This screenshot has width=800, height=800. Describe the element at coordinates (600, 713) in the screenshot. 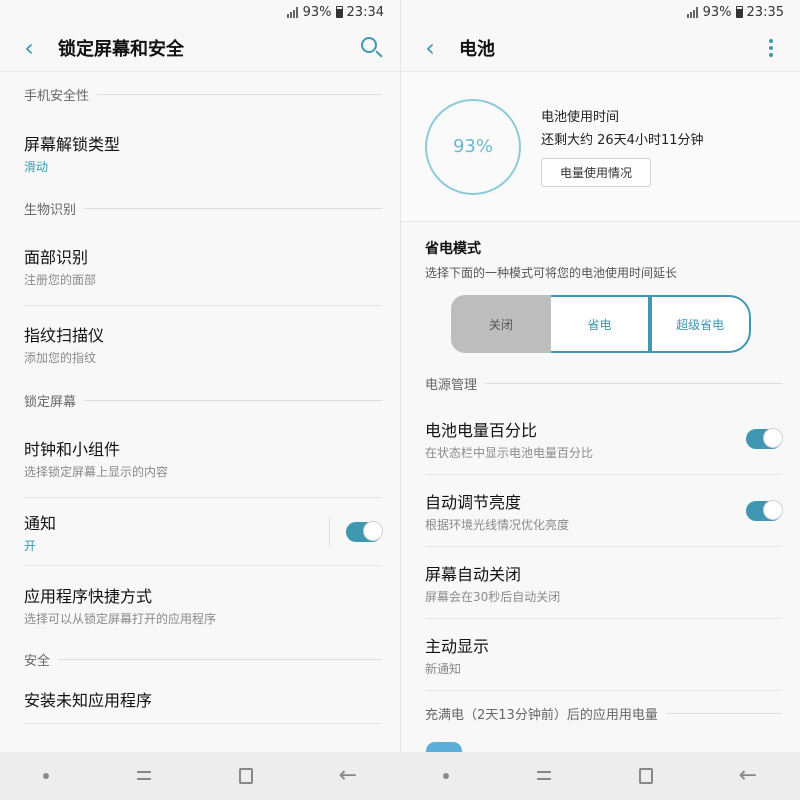

I see `section-header: 充满电（2天13分钟前）后的应用用电量` at that location.